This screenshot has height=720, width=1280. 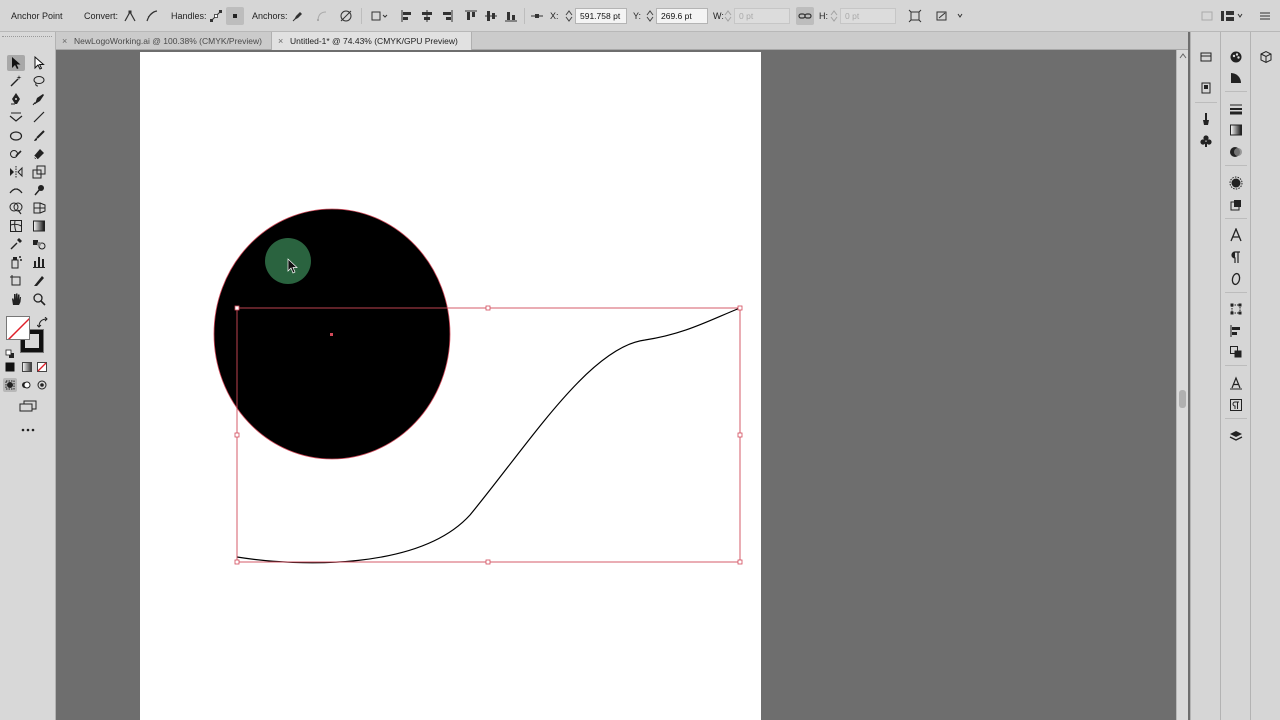 I want to click on gradient-tool-icon, so click(x=39, y=226).